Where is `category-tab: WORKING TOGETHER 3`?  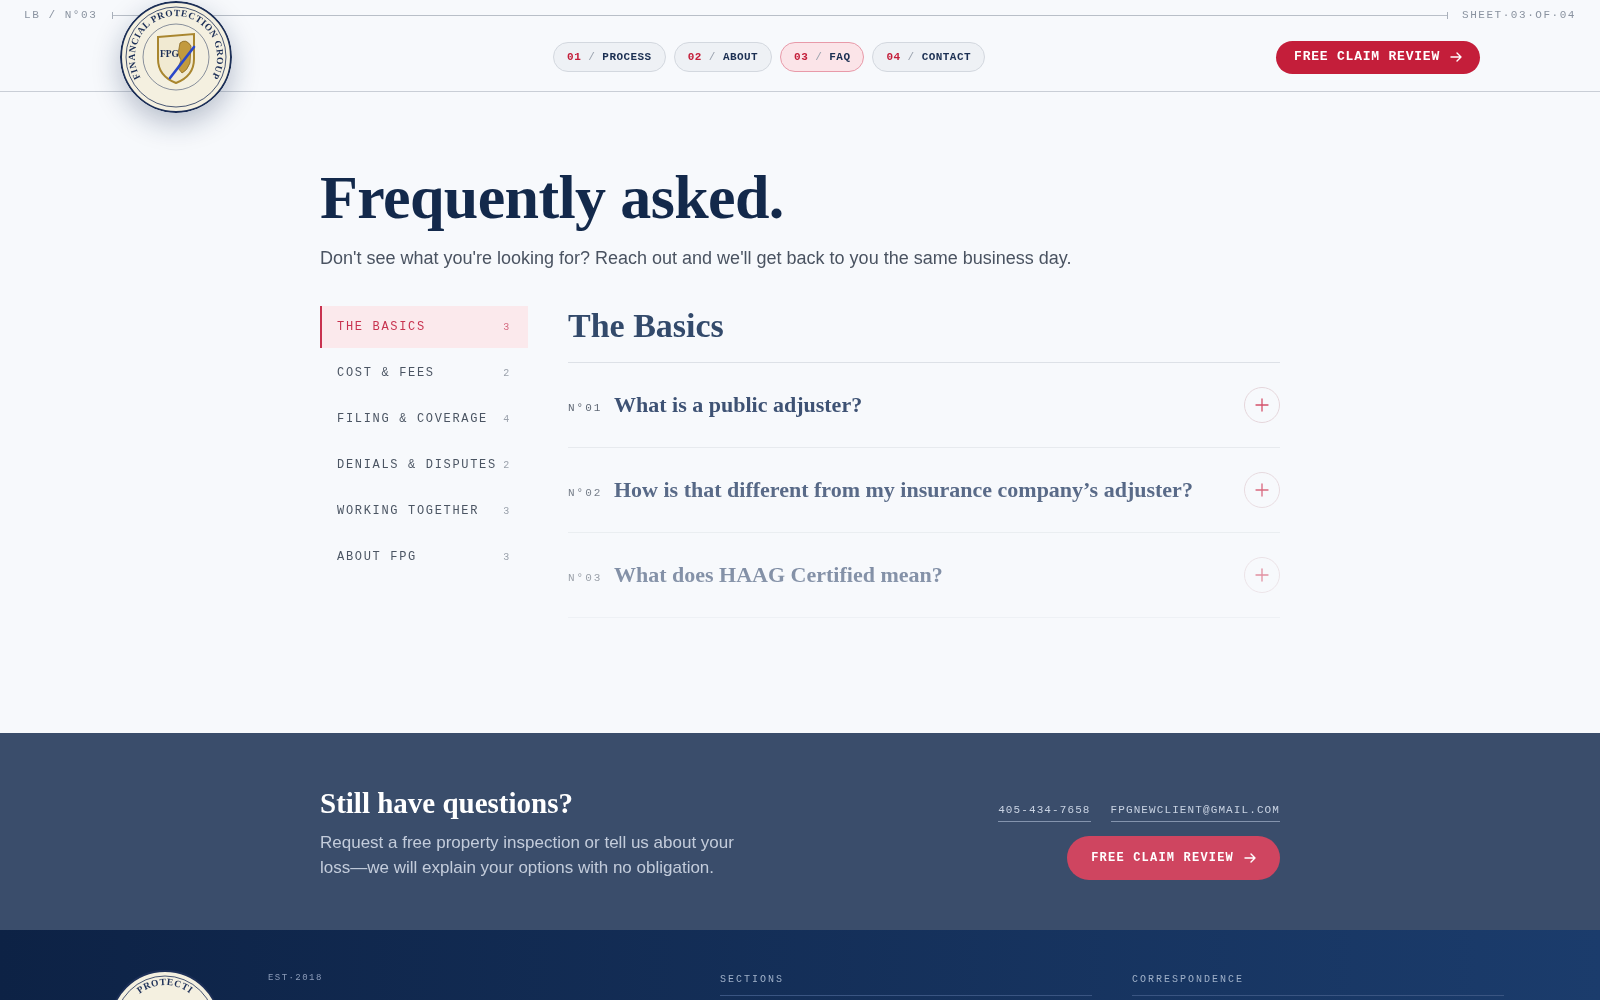 category-tab: WORKING TOGETHER 3 is located at coordinates (424, 511).